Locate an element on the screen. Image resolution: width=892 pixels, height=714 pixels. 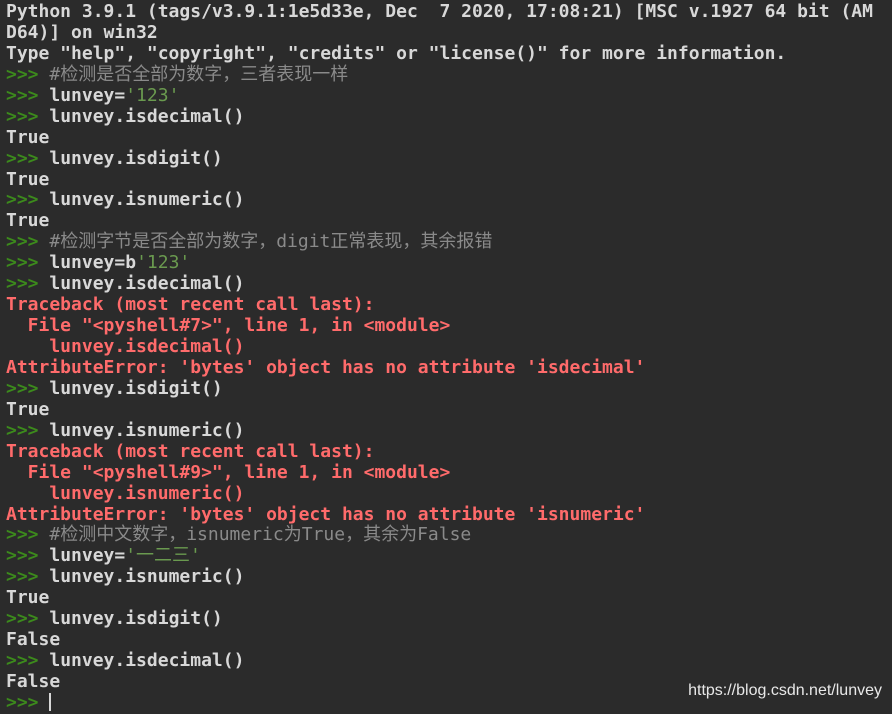
shell-line: >>> #检测是否全部为数字，三者表现一样 is located at coordinates (439, 74).